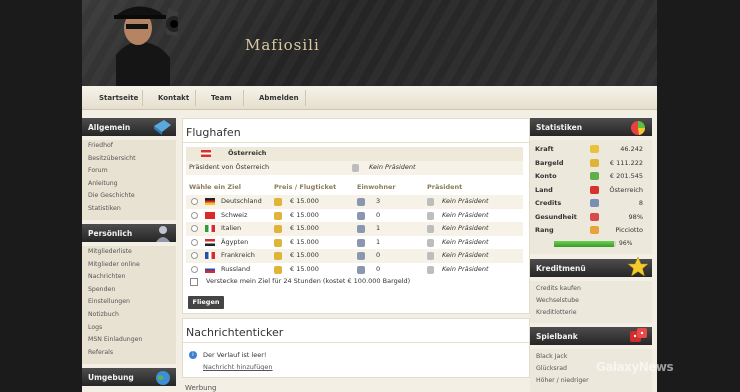  I want to click on destination-row: Italien € 15.000 1 Kein Präsident, so click(354, 229).